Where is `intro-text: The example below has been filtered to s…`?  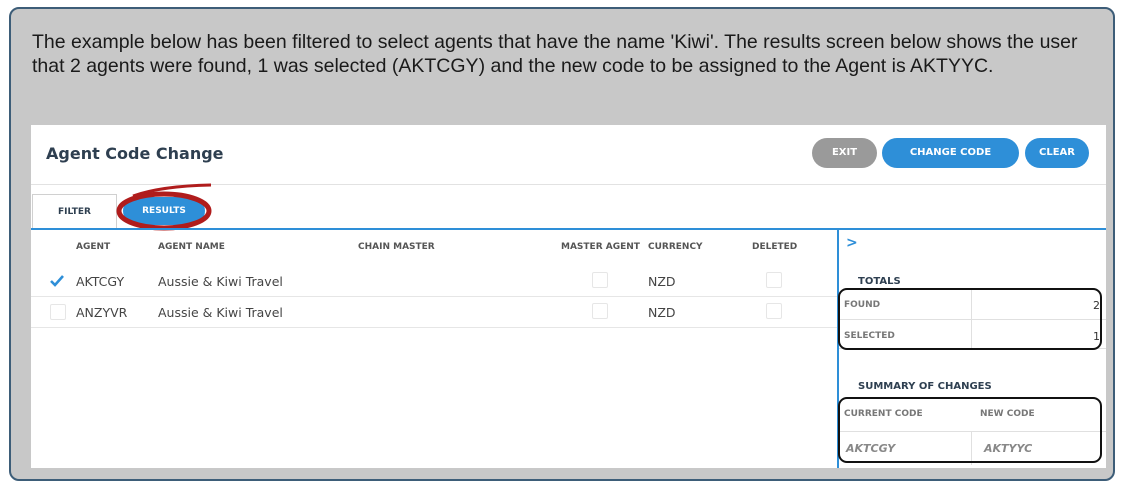
intro-text: The example below has been filtered to s… is located at coordinates (555, 54).